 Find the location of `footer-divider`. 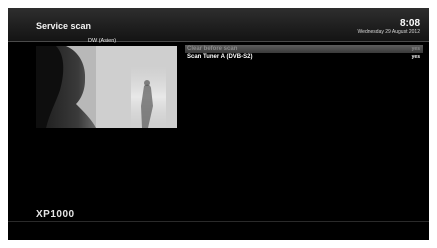

footer-divider is located at coordinates (218, 221).